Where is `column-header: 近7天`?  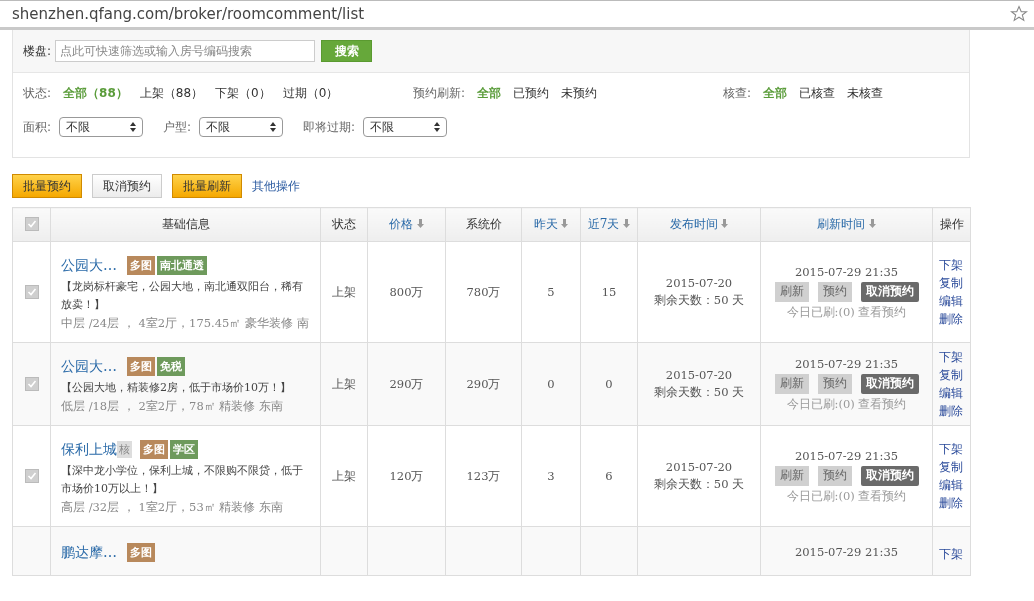 column-header: 近7天 is located at coordinates (609, 224).